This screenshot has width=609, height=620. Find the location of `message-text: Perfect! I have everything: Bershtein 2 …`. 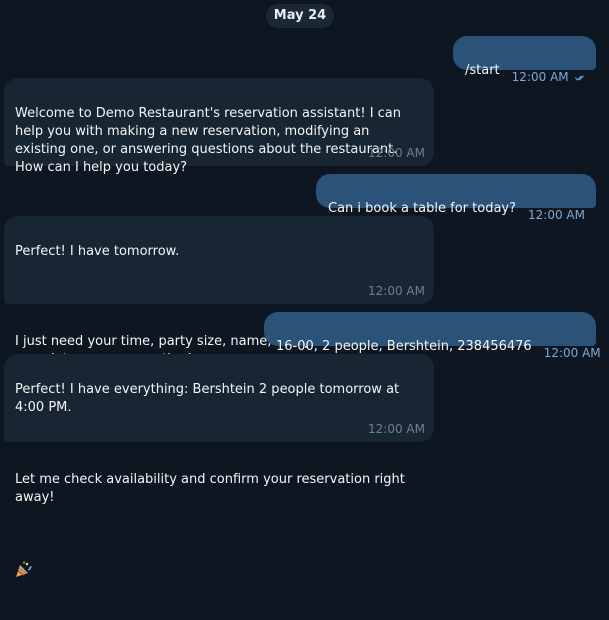

message-text: Perfect! I have everything: Bershtein 2 … is located at coordinates (207, 398).